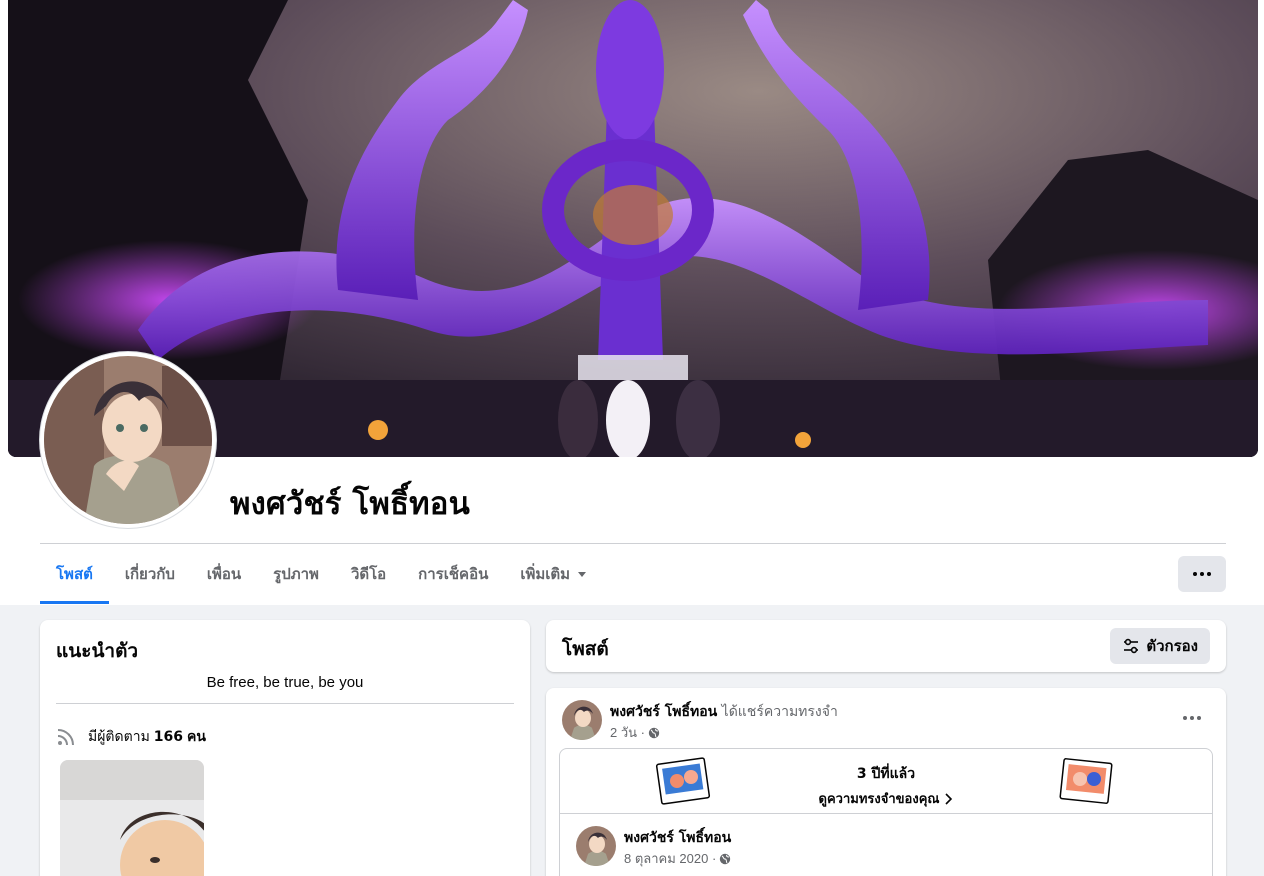  What do you see at coordinates (119, 737) in the screenshot?
I see `followers-prefix: มีผู้ติดตาม` at bounding box center [119, 737].